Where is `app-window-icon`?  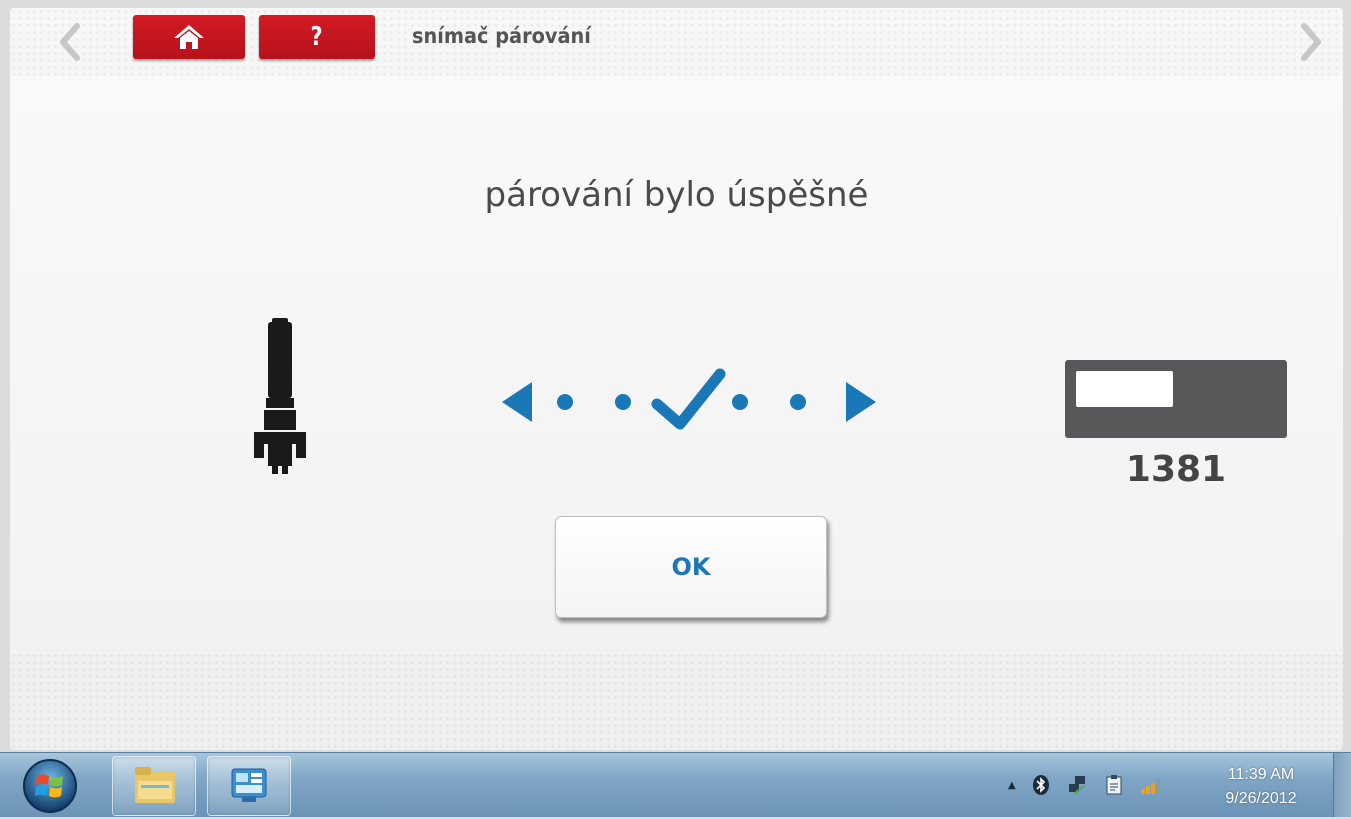 app-window-icon is located at coordinates (249, 785).